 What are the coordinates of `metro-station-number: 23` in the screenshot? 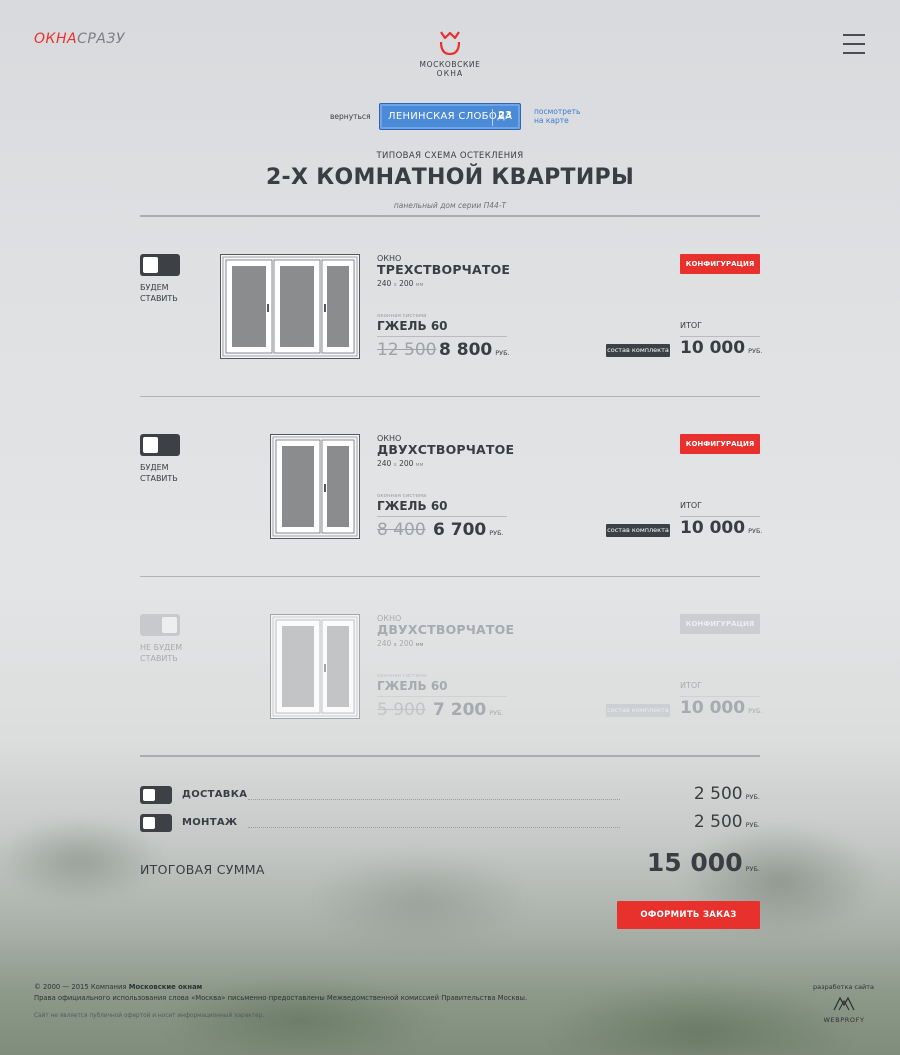 It's located at (505, 115).